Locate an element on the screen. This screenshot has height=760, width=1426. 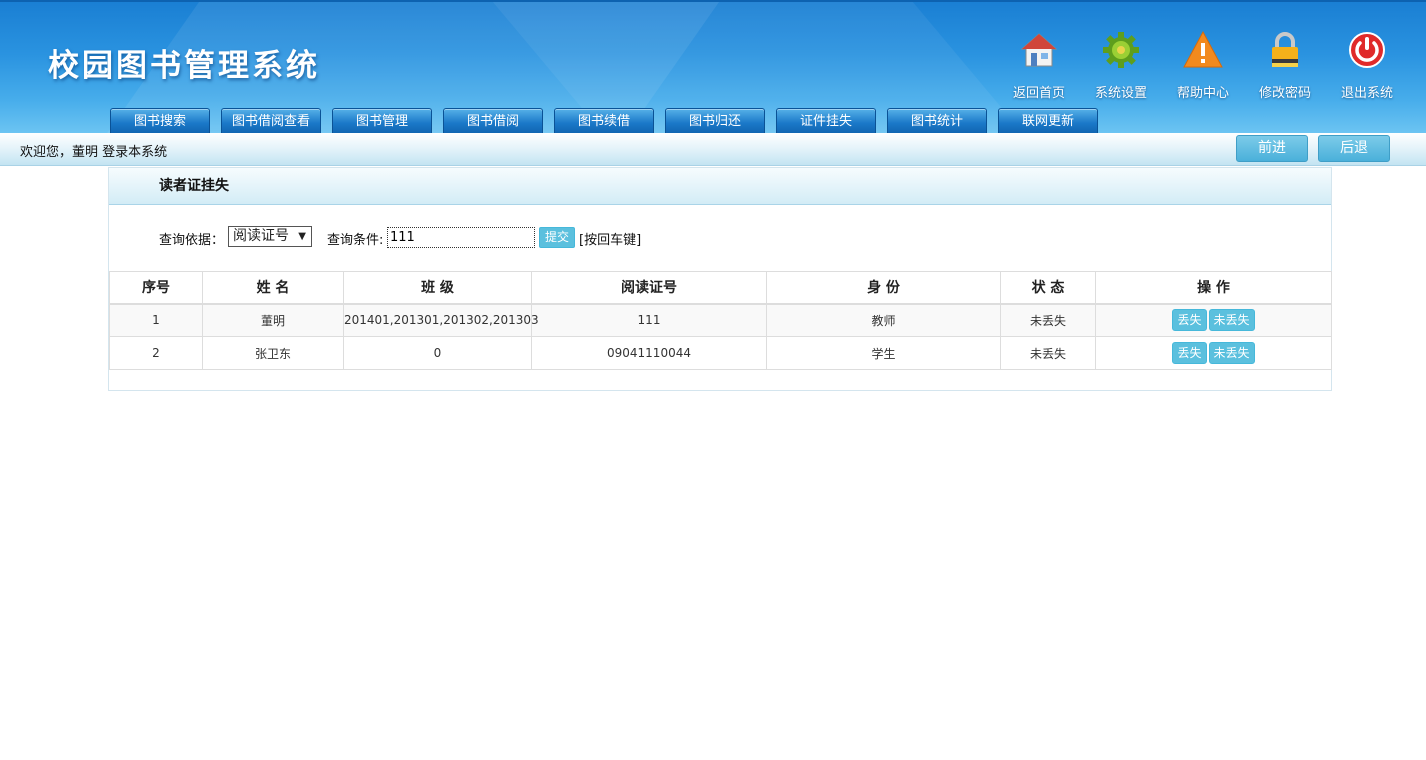
col-header-actions: 操 作 is located at coordinates (1213, 288).